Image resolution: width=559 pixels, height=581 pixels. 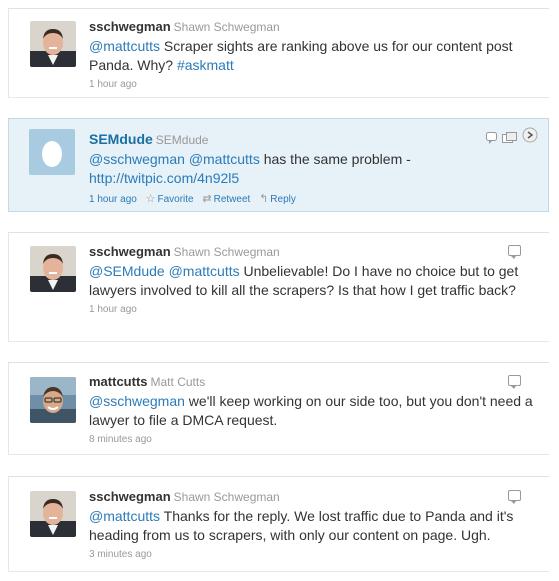 I want to click on screen-name: SEMdude, so click(x=121, y=139).